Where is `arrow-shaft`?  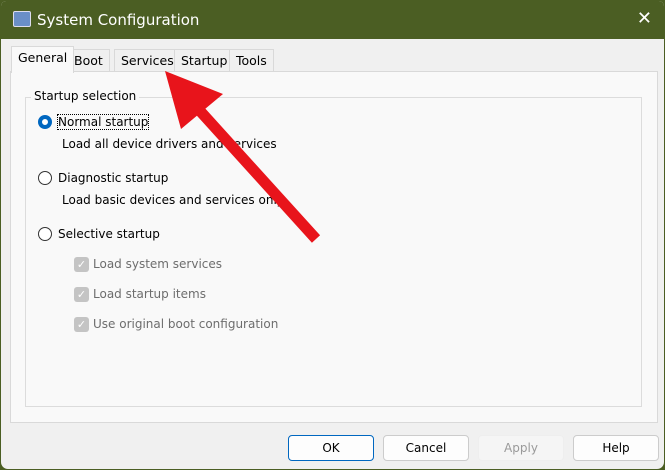 arrow-shaft is located at coordinates (253, 170).